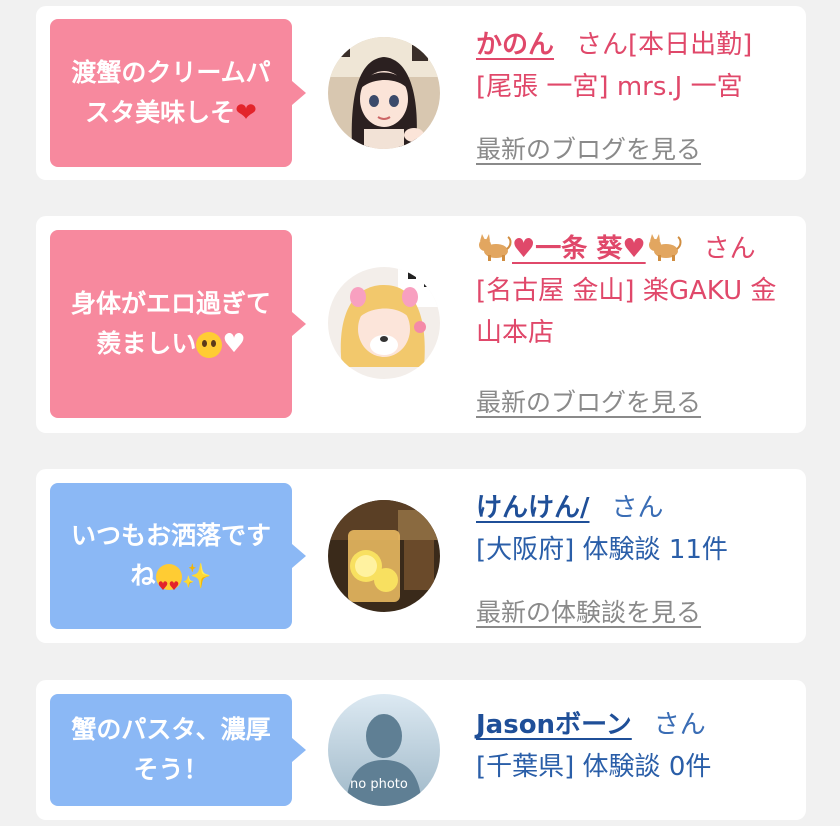 The image size is (840, 826). I want to click on user-name-link: けんけん/, so click(533, 508).